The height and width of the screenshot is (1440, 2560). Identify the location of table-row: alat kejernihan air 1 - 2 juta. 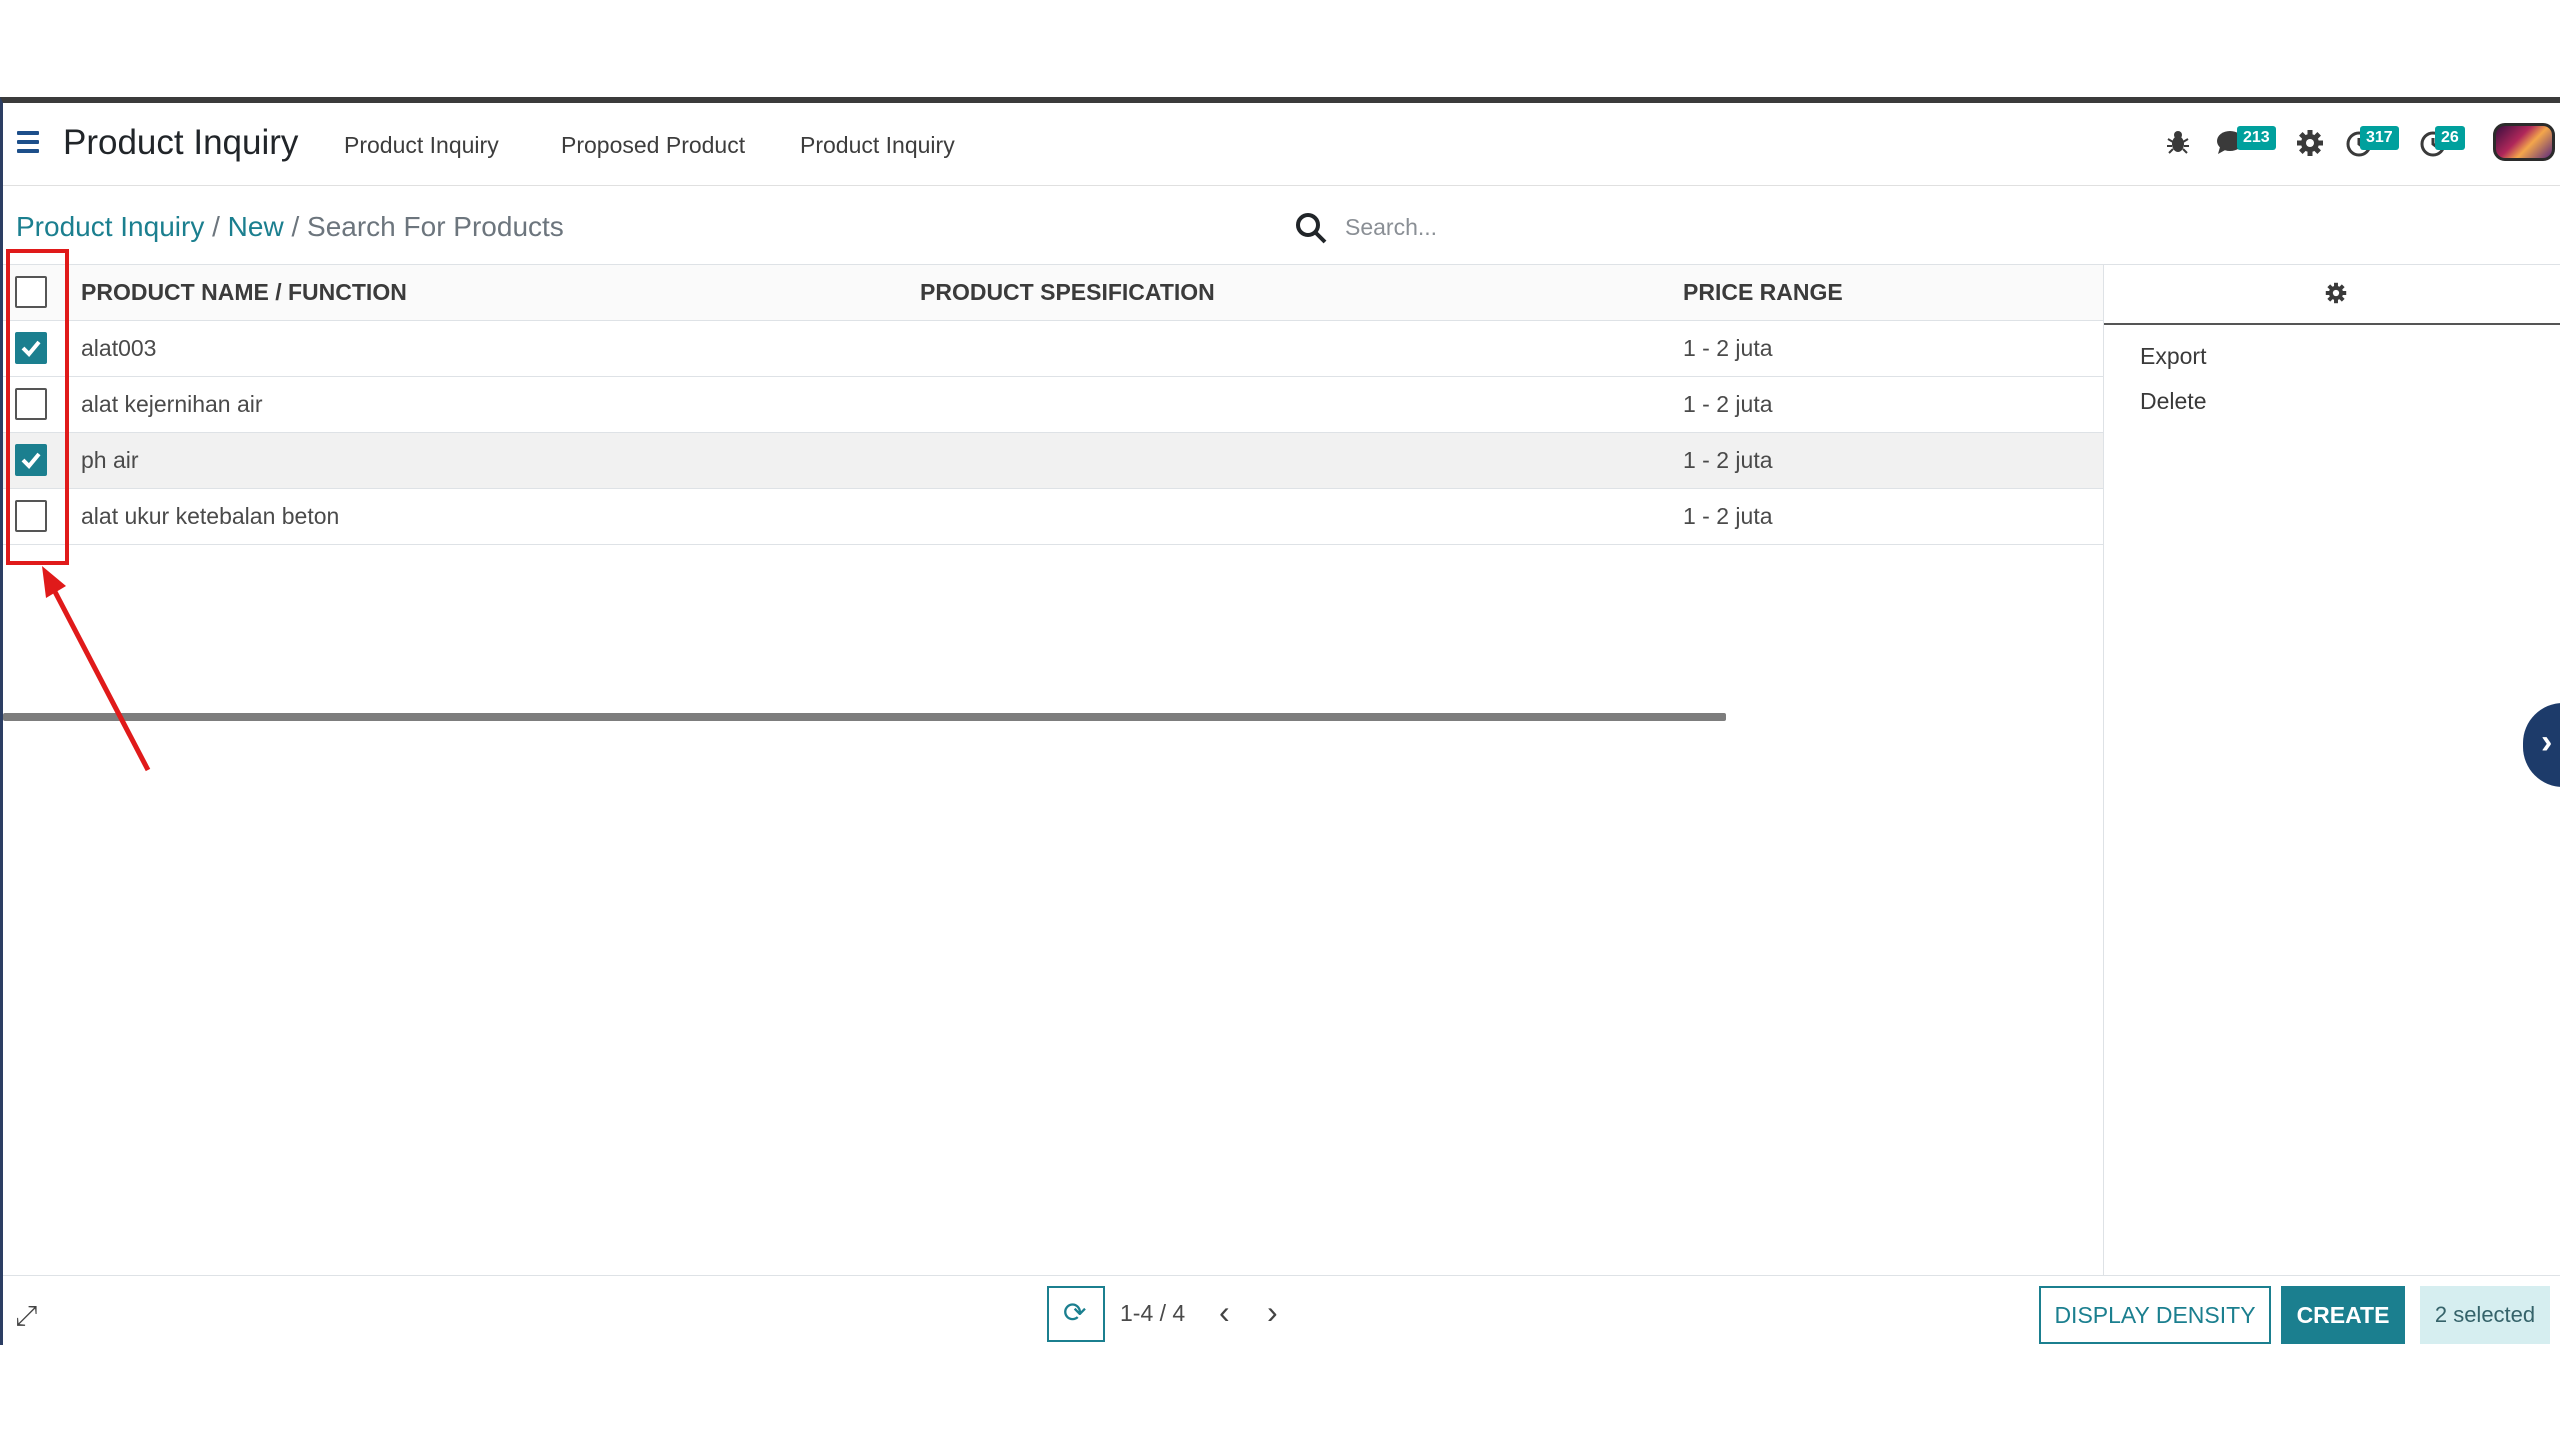
(1053, 405).